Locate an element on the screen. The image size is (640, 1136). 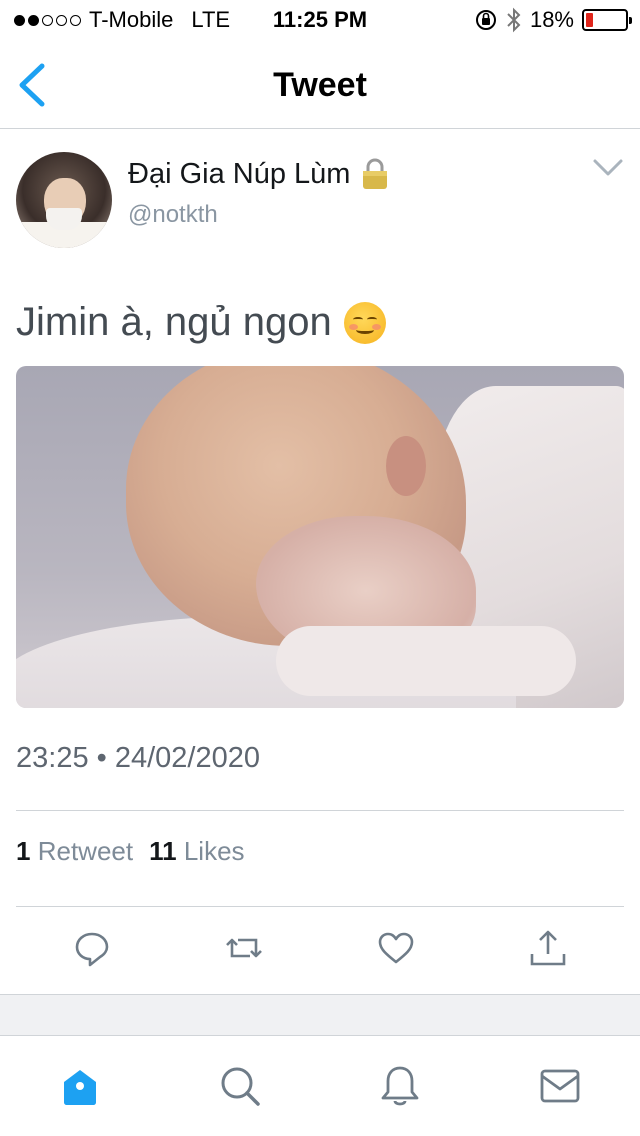
battery-icon is located at coordinates (607, 20).